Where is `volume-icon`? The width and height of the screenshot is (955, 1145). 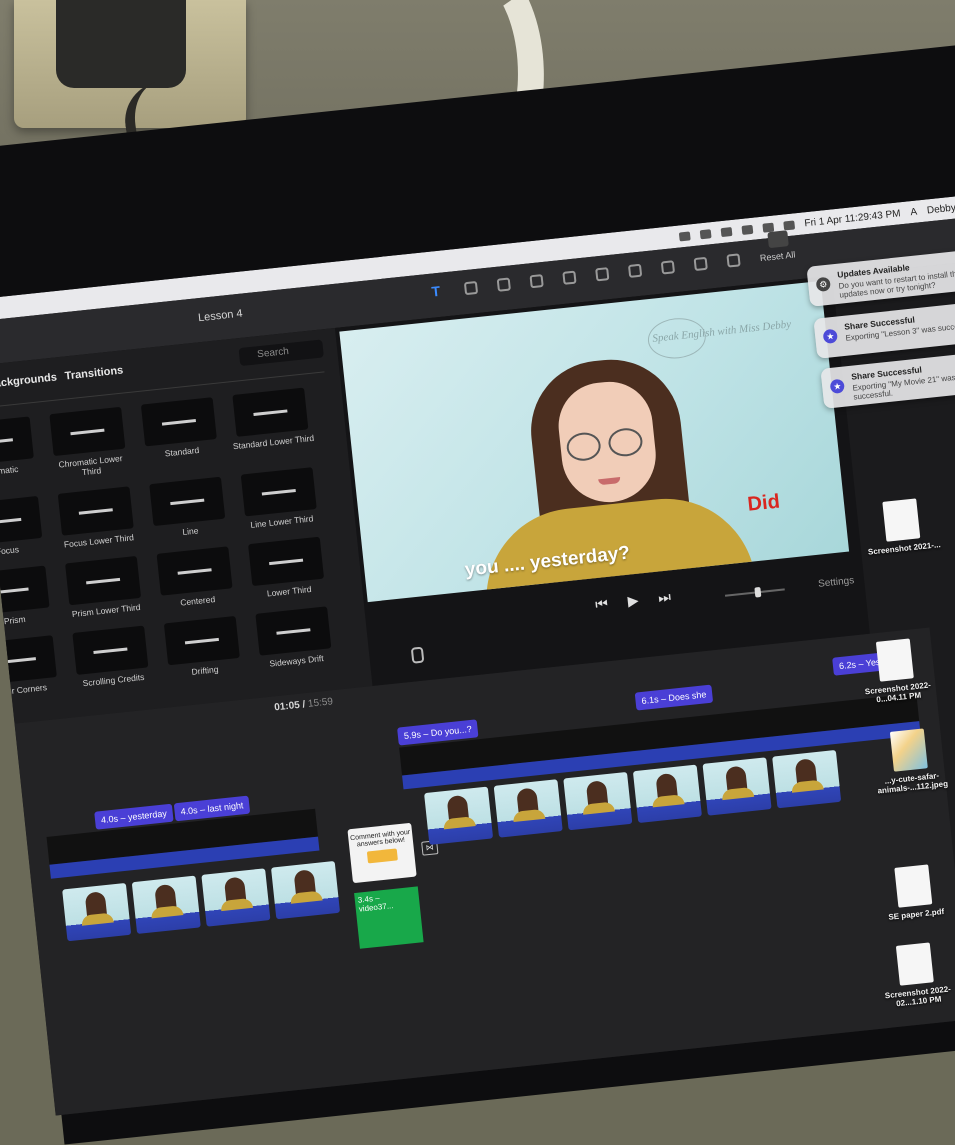 volume-icon is located at coordinates (789, 225).